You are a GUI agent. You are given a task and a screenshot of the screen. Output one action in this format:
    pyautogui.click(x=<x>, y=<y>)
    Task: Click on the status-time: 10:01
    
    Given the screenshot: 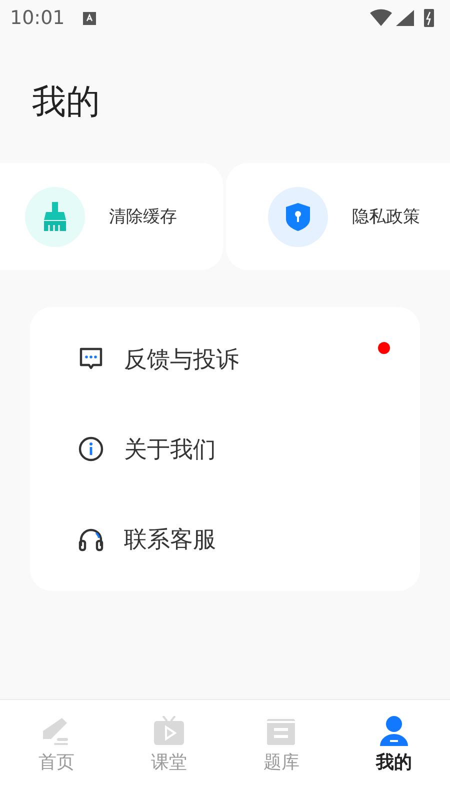 What is the action you would take?
    pyautogui.click(x=37, y=18)
    